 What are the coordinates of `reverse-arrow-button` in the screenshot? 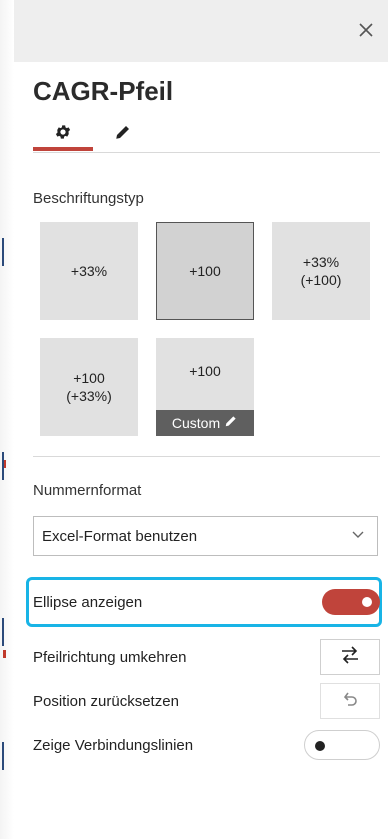 It's located at (350, 657).